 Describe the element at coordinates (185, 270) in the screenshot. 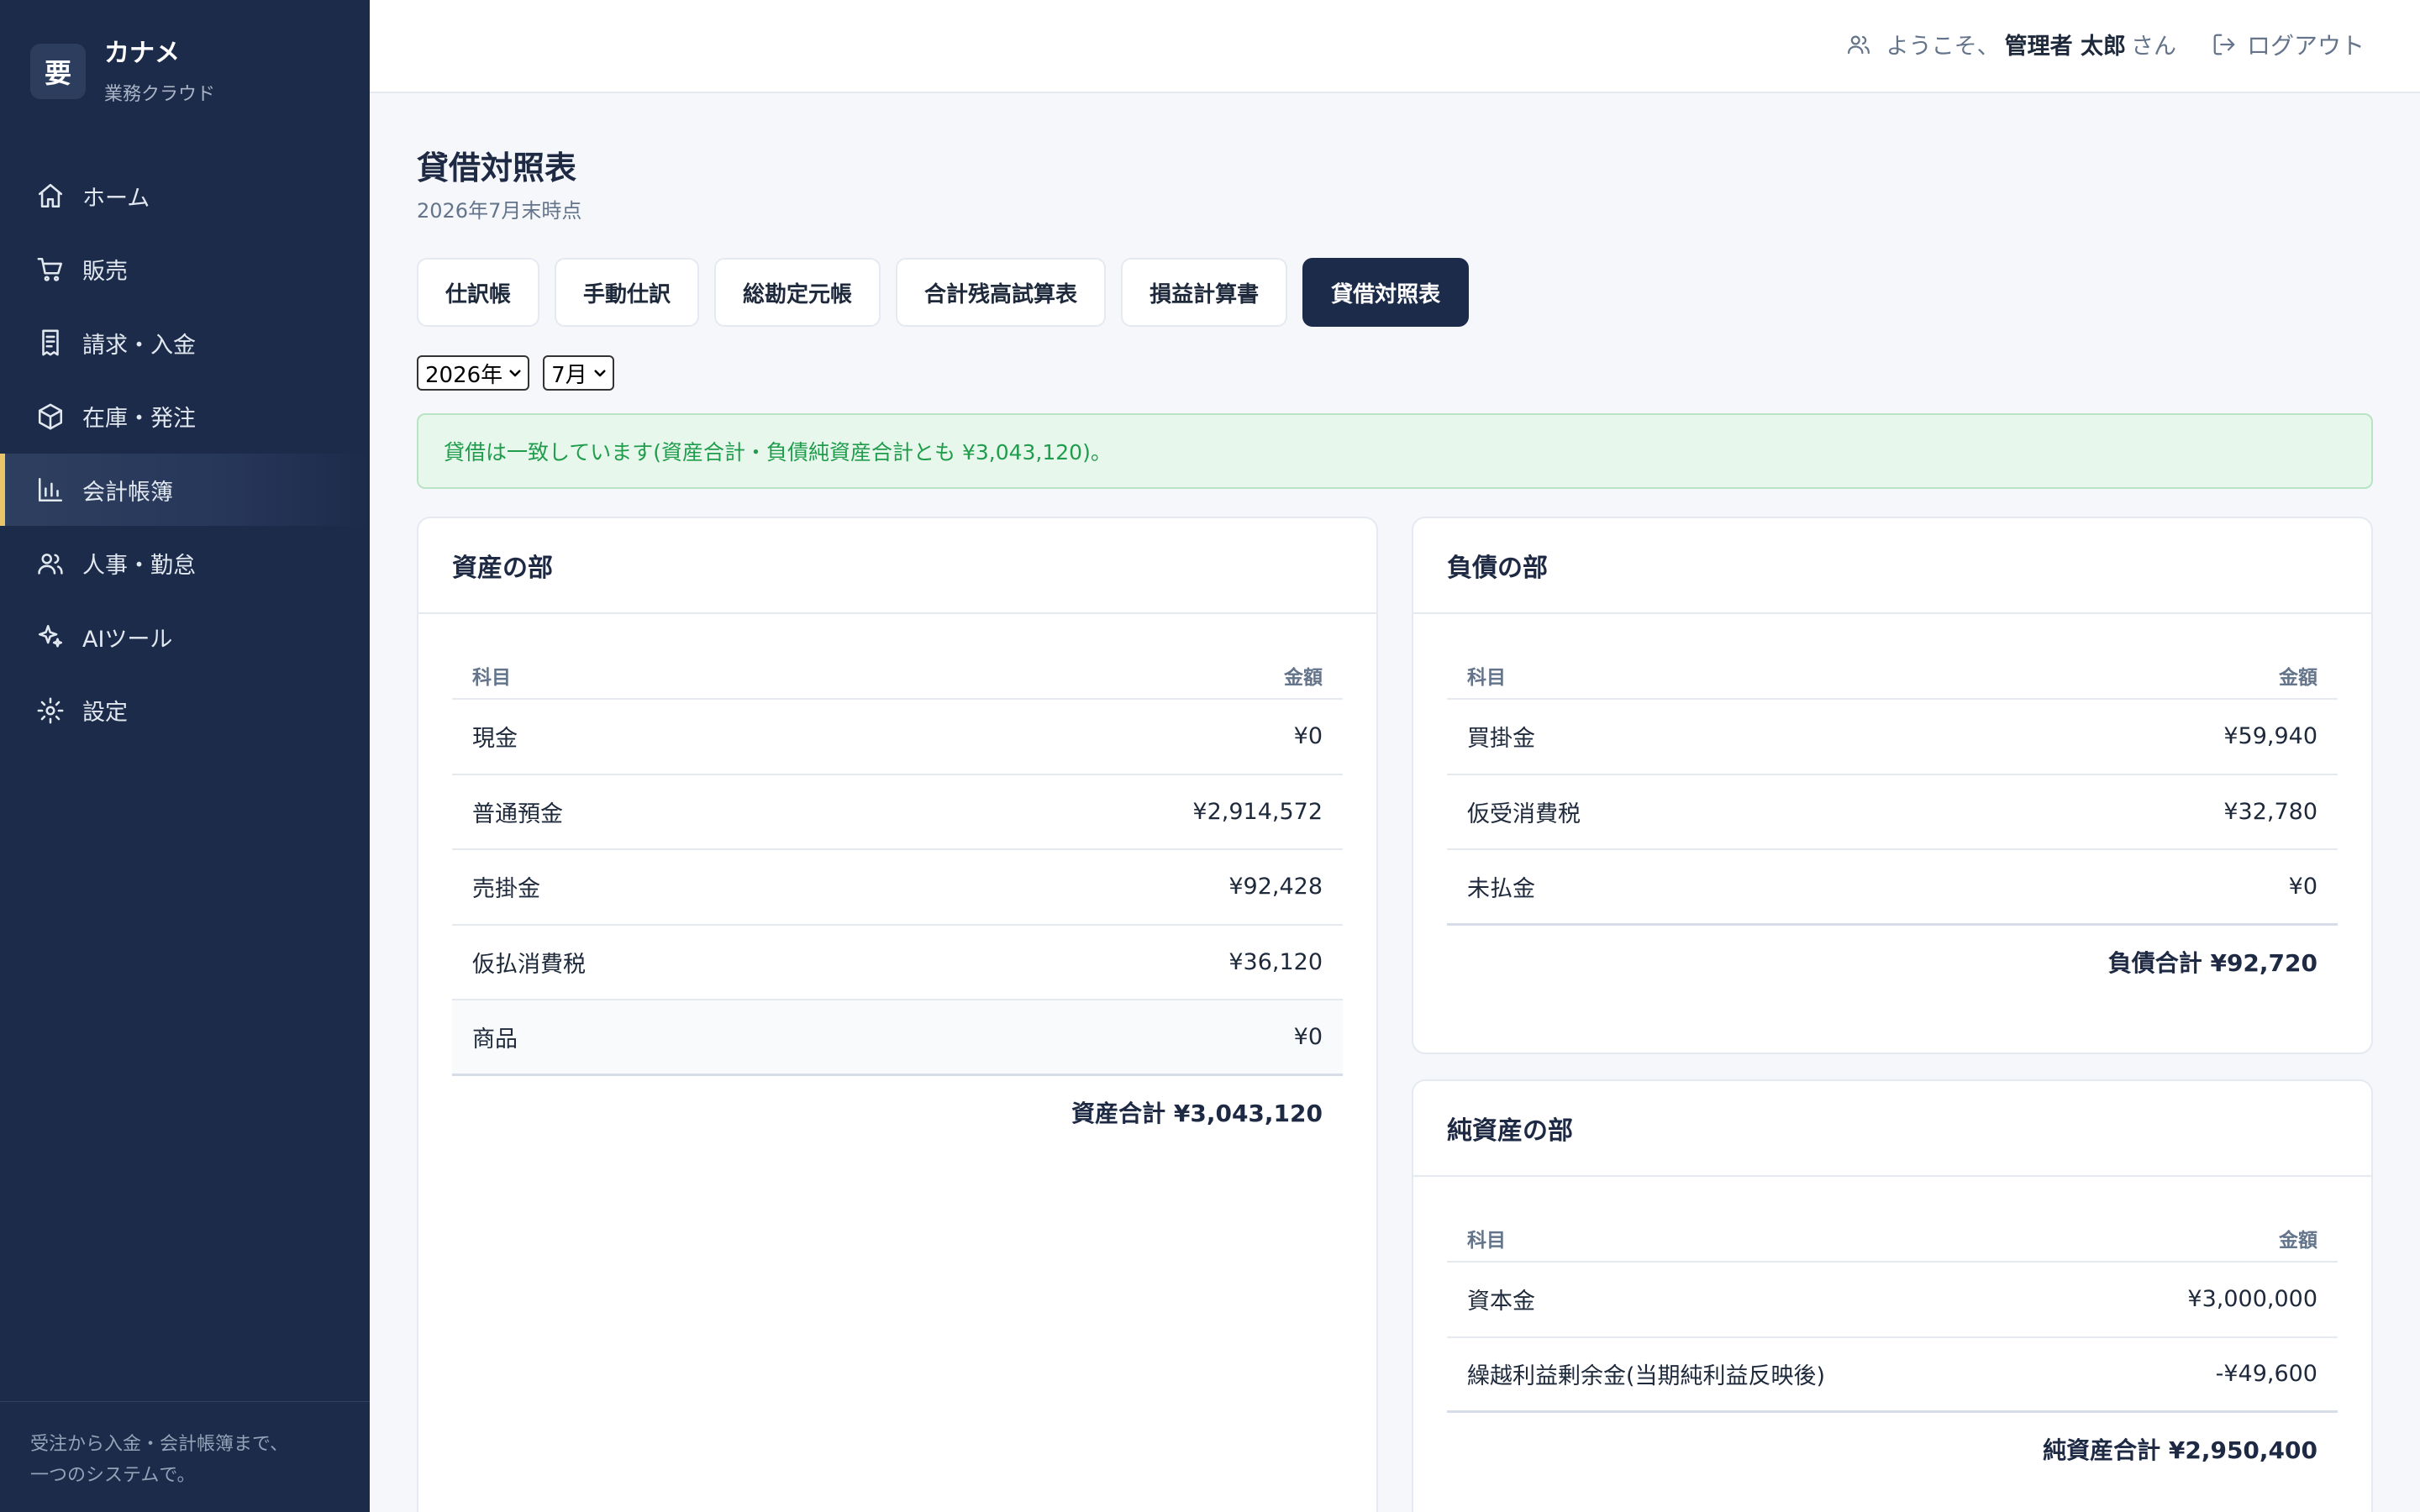

I see `sidebar-item-sales: 販売` at that location.